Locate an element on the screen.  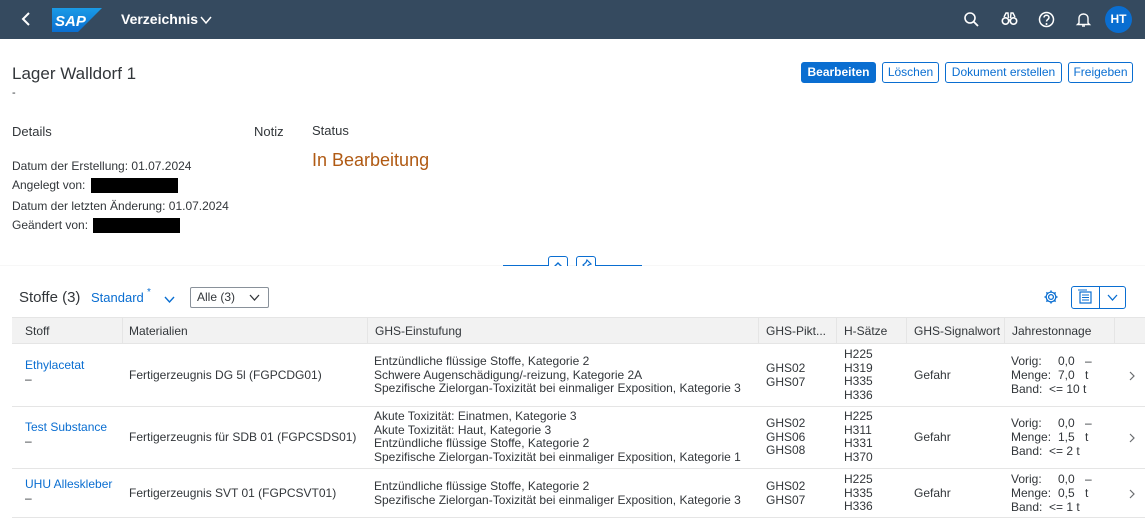
sap-logo: SAP is located at coordinates (77, 20).